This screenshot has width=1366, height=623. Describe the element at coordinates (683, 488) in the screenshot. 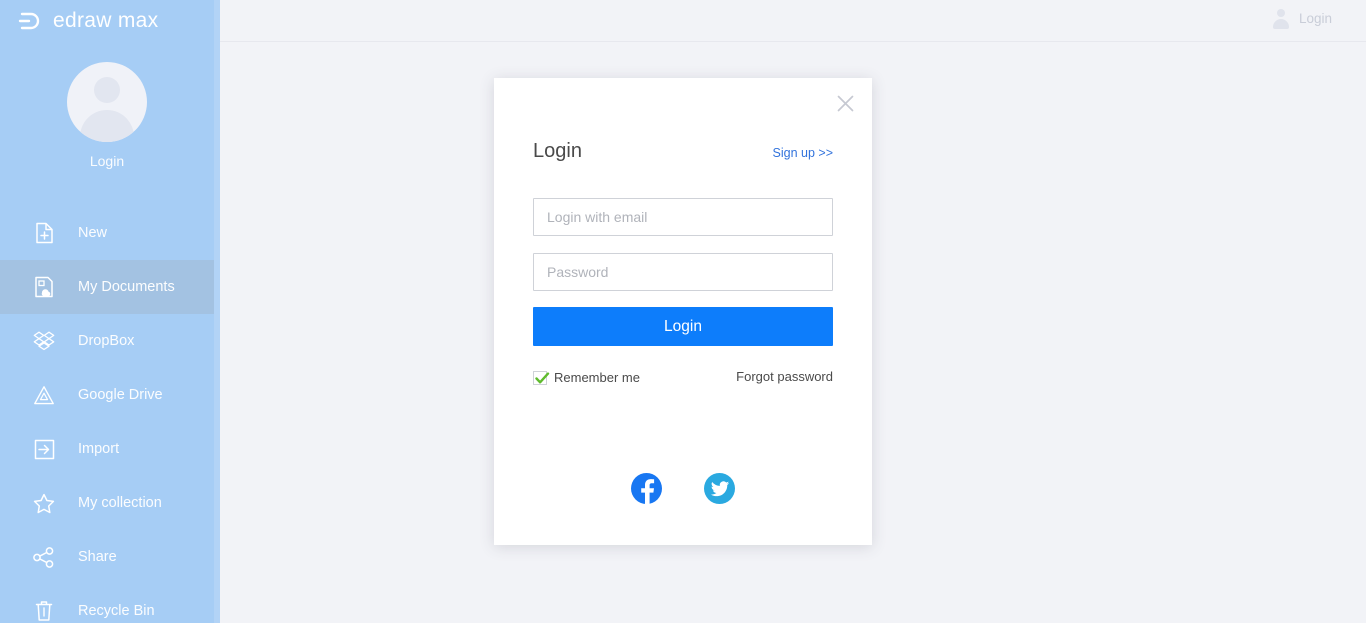

I see `social-login-row` at that location.